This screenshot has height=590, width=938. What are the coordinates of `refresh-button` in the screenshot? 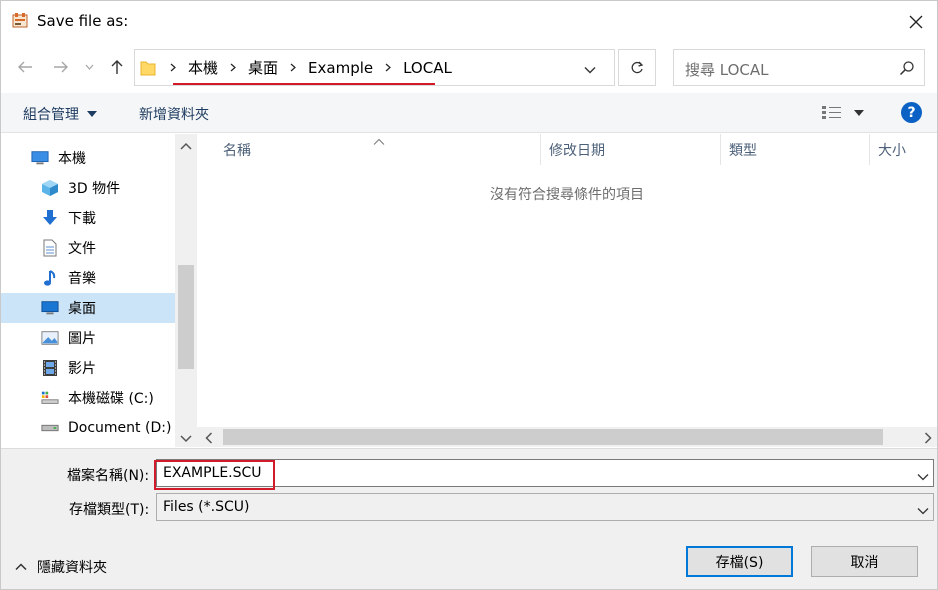 It's located at (637, 67).